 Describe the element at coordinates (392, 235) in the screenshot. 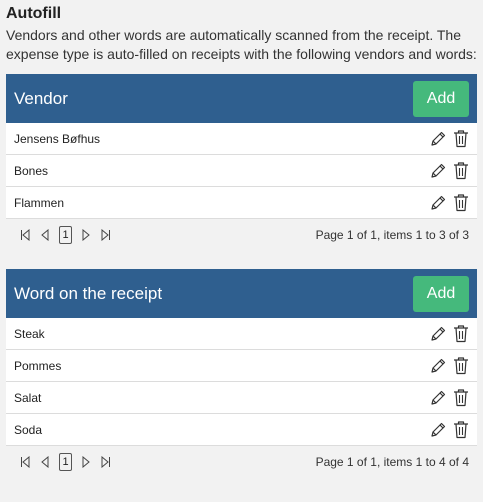

I see `pager-summary: Page 1 of 1, items 1 to 3 of 3` at that location.